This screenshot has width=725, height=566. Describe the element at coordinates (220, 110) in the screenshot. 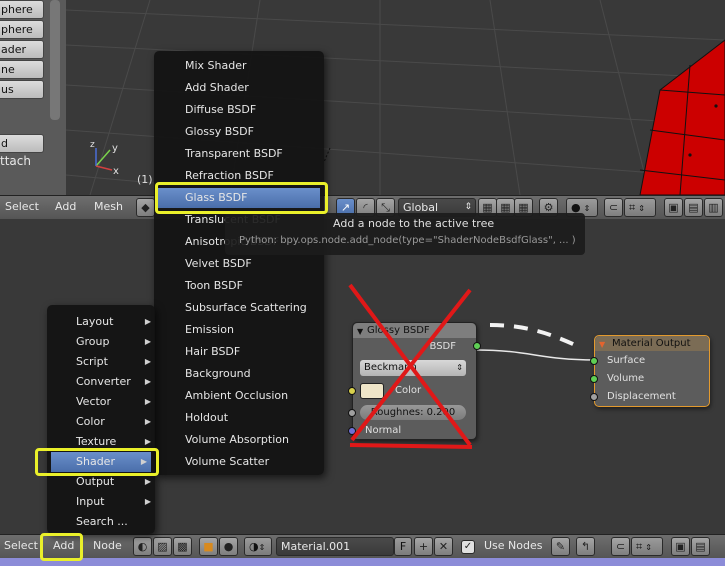

I see `menu-item-diffuse-bsdf: Diffuse BSDF` at that location.